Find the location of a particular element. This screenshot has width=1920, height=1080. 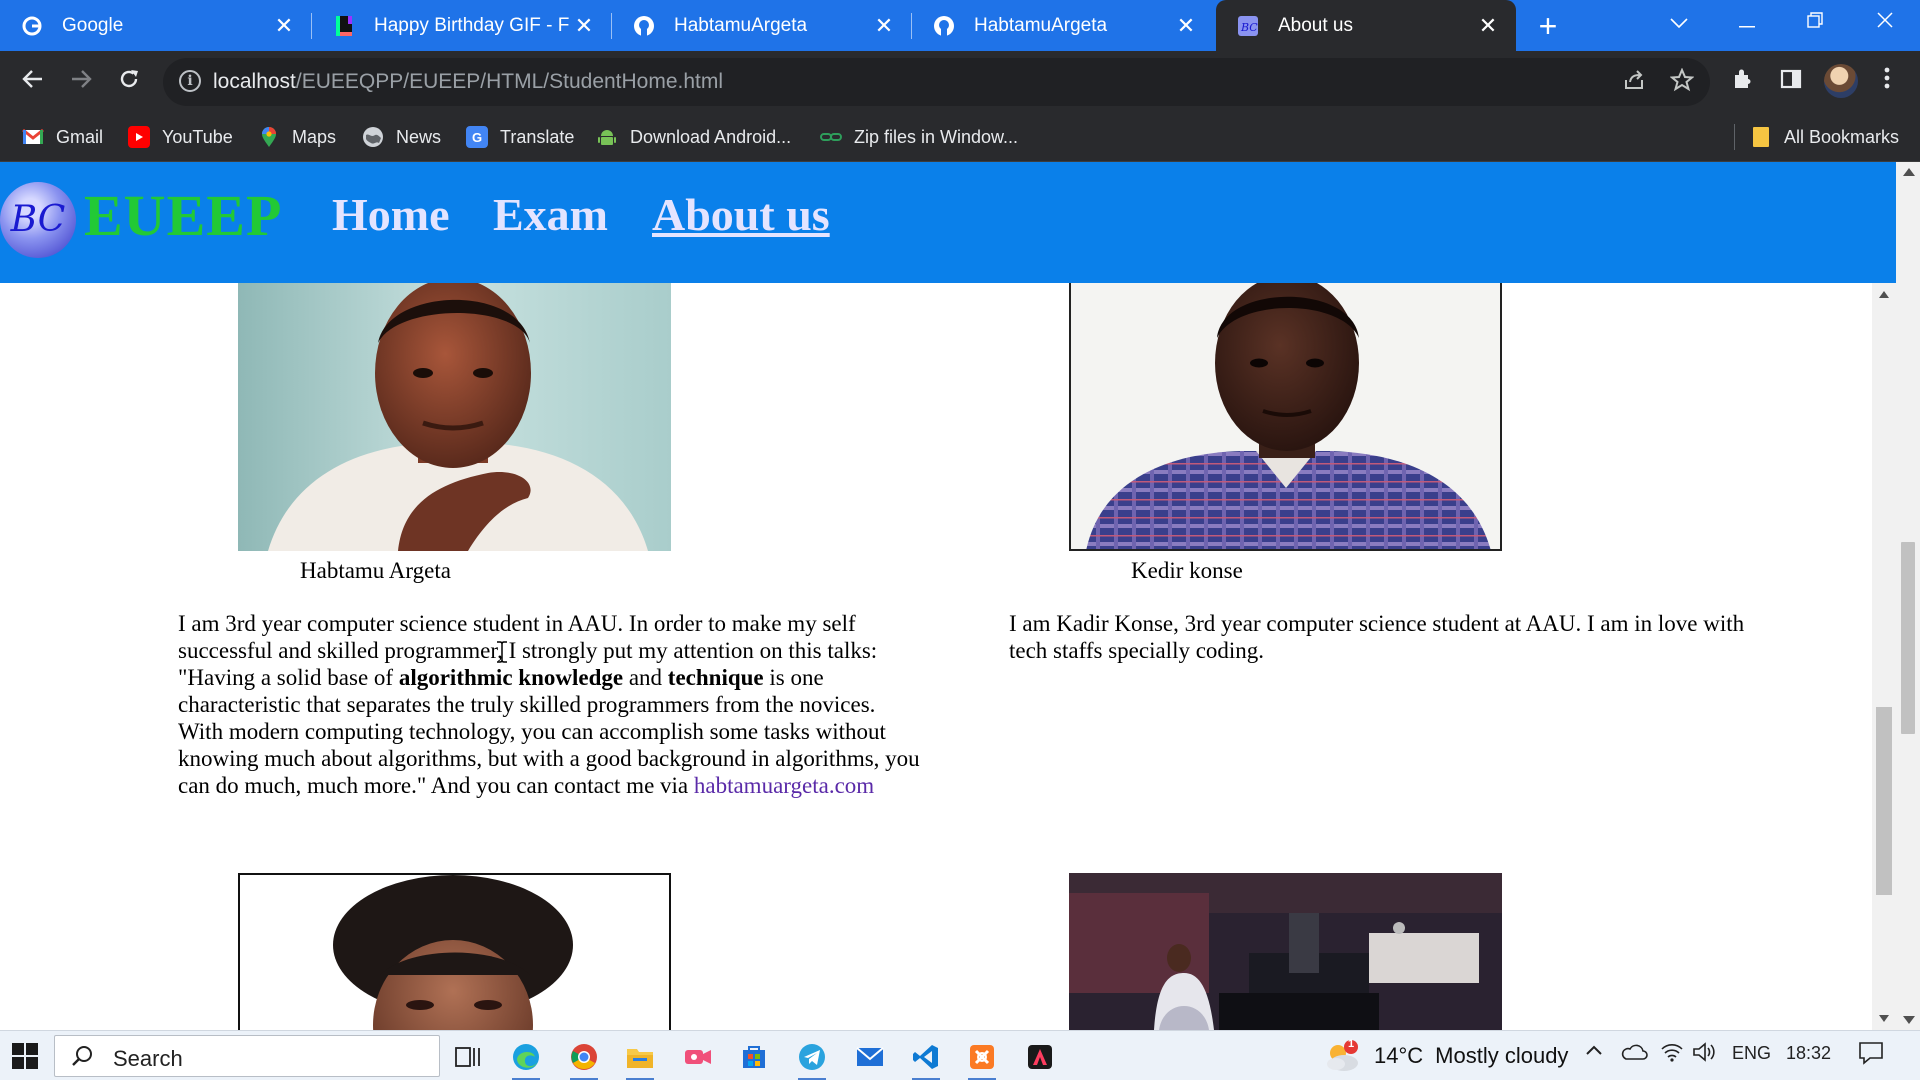

close-window-button is located at coordinates (1885, 22).